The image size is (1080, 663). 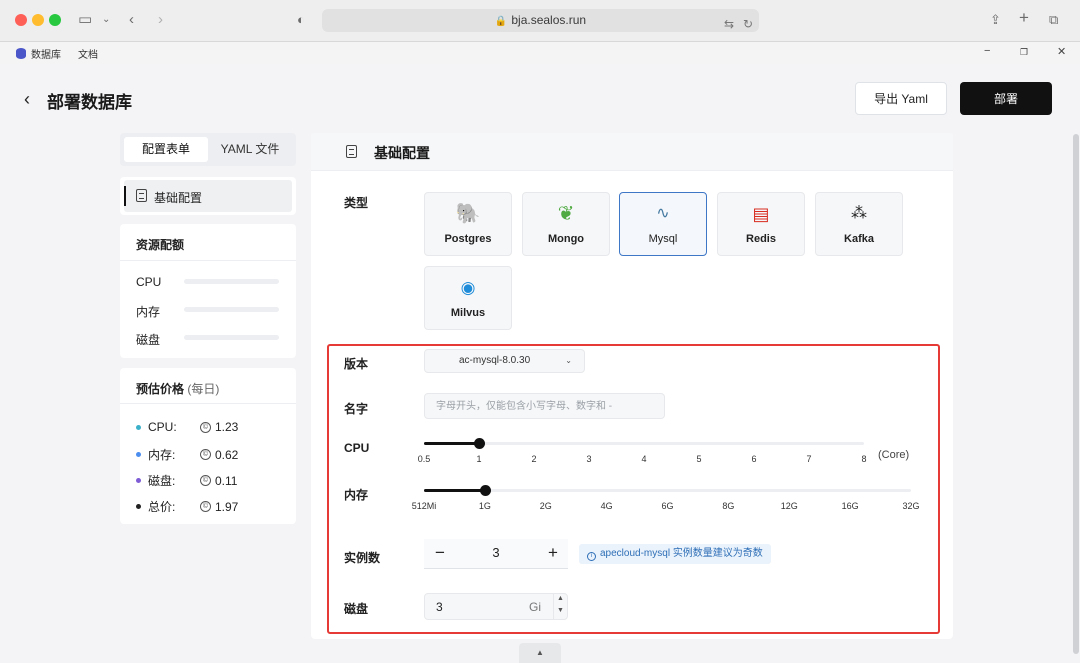 I want to click on cpu-tick-label: 1, so click(x=478, y=459).